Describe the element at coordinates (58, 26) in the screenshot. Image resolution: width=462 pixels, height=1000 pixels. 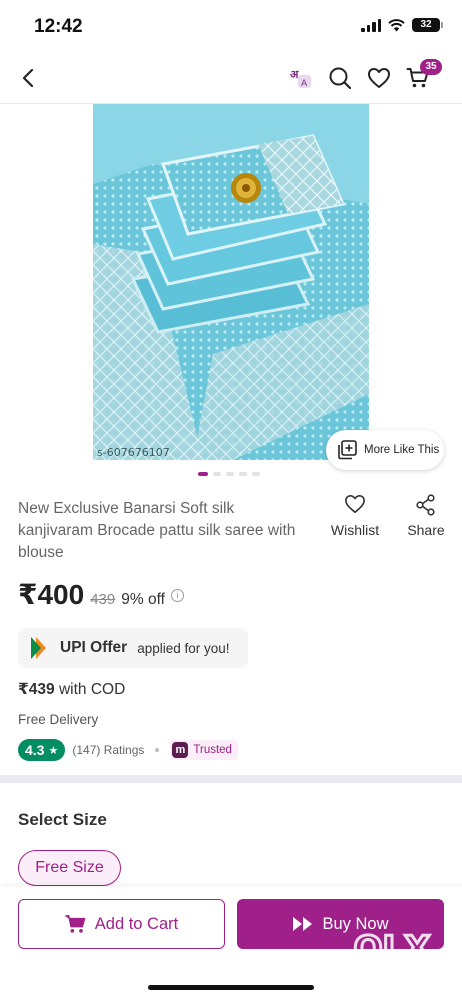
I see `status-time: 12:42` at that location.